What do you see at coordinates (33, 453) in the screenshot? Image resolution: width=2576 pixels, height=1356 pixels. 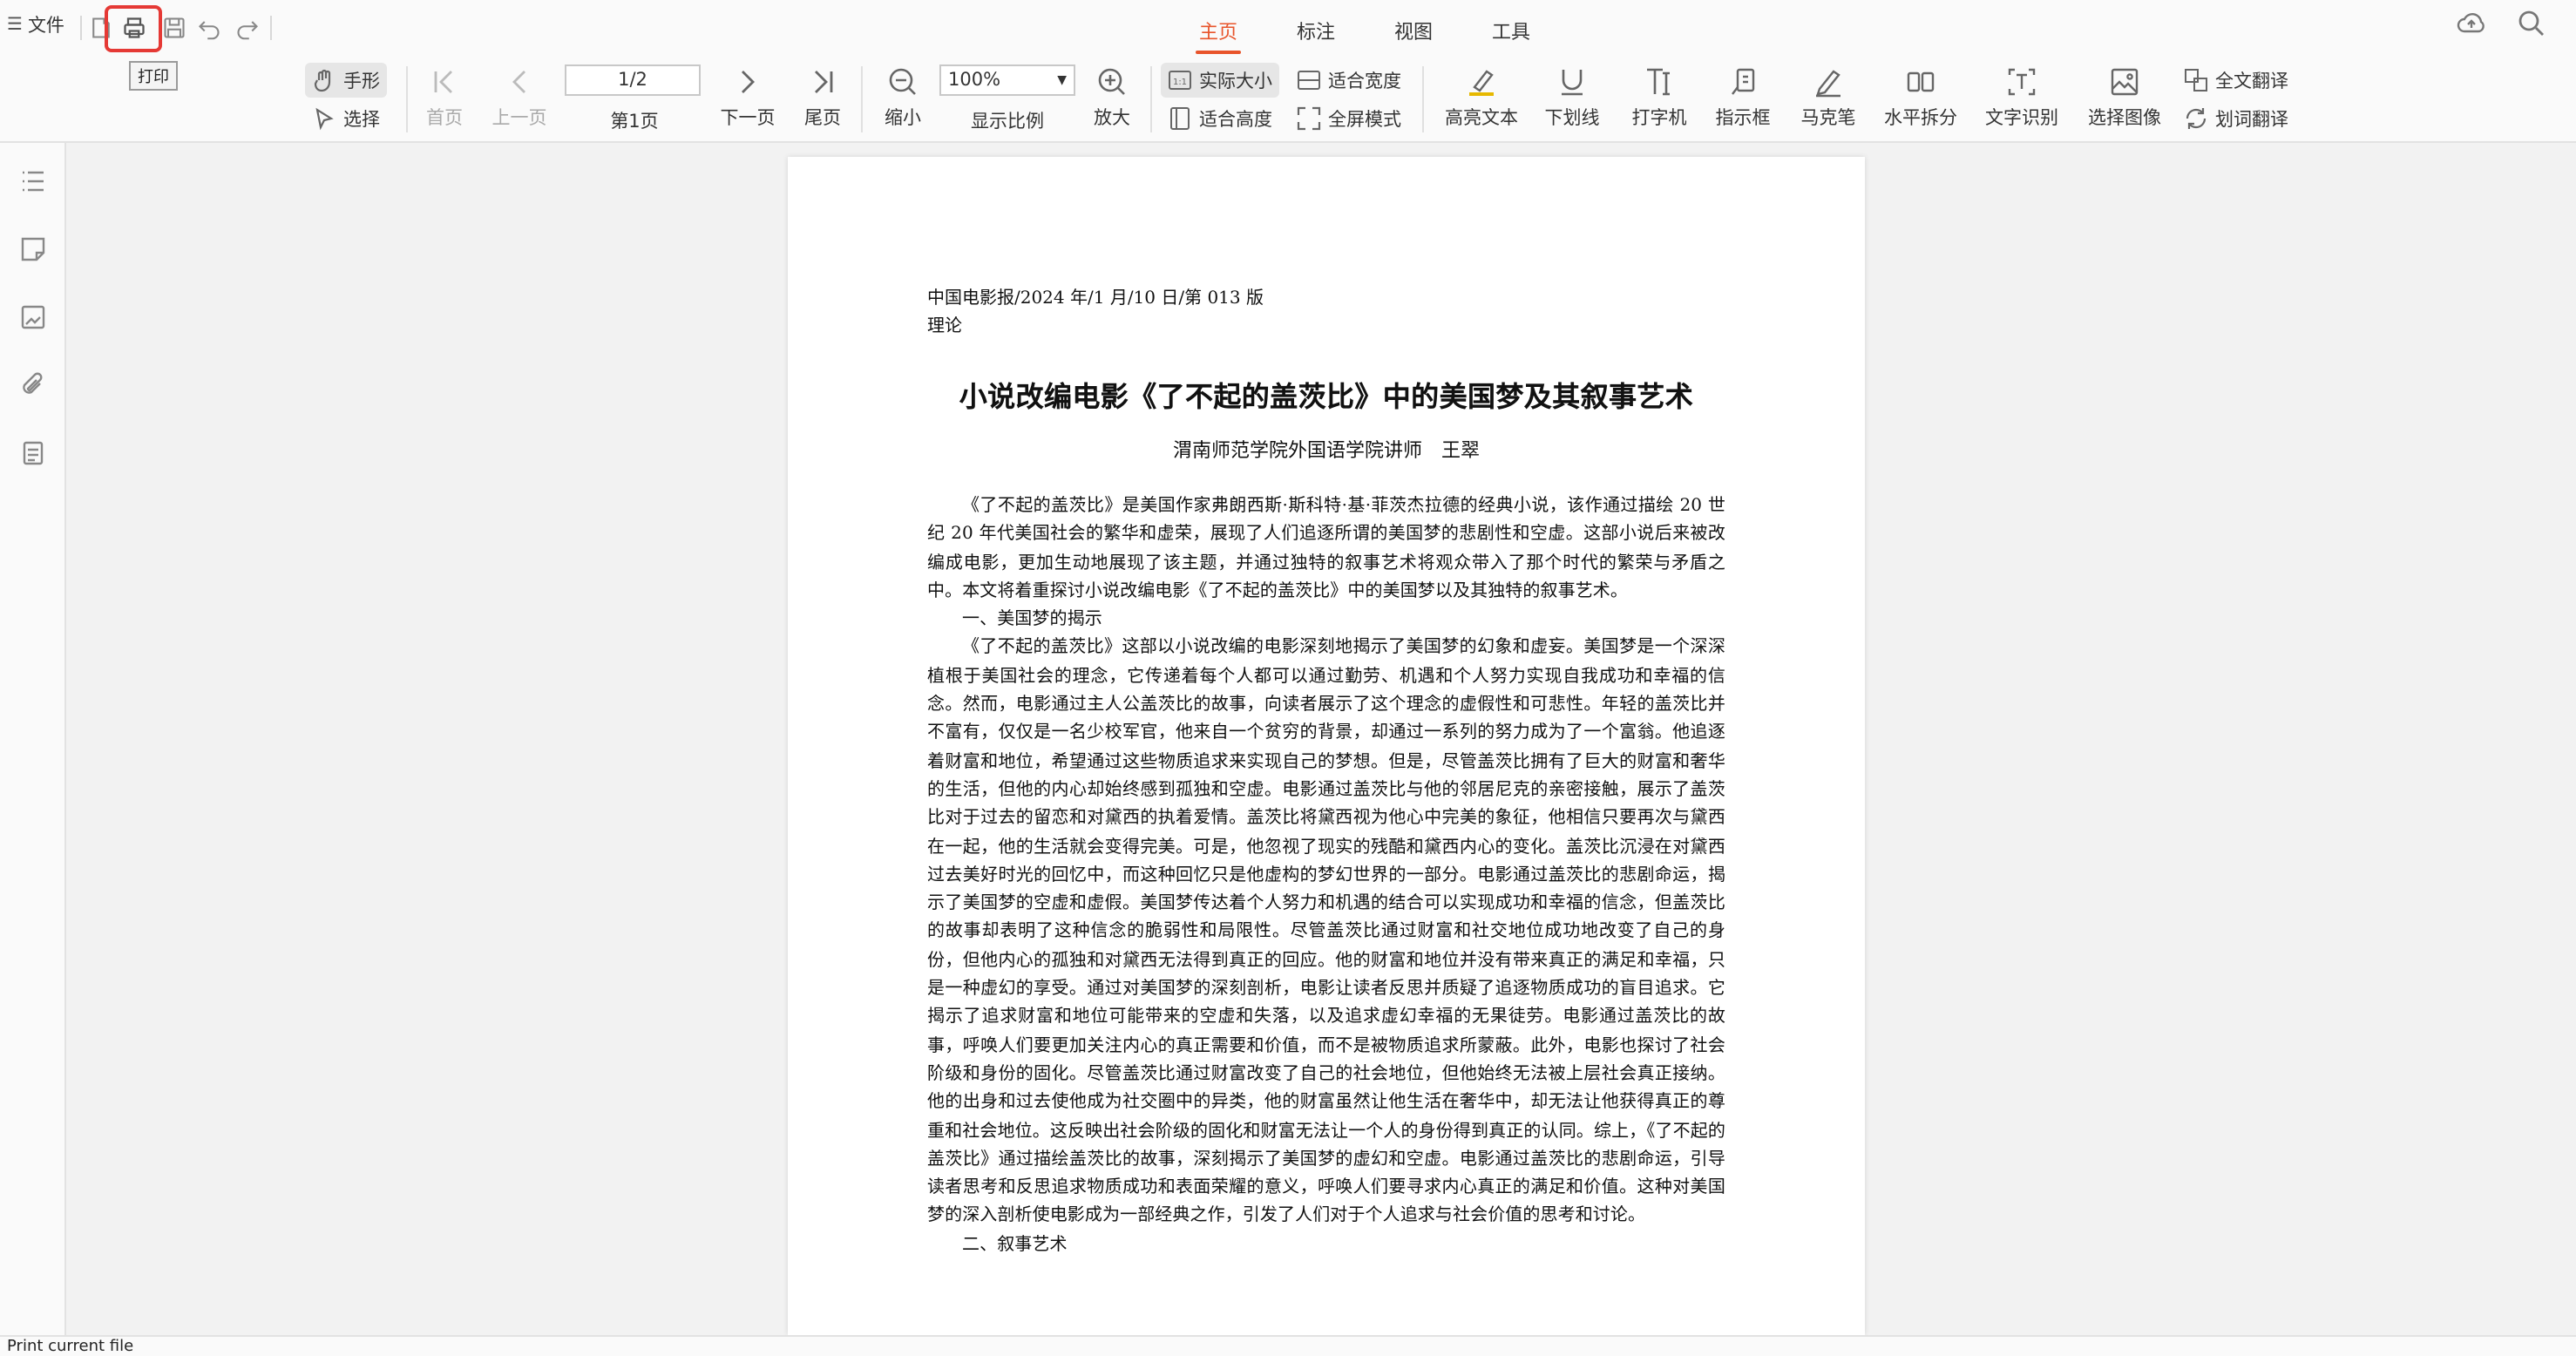 I see `page-info-icon` at bounding box center [33, 453].